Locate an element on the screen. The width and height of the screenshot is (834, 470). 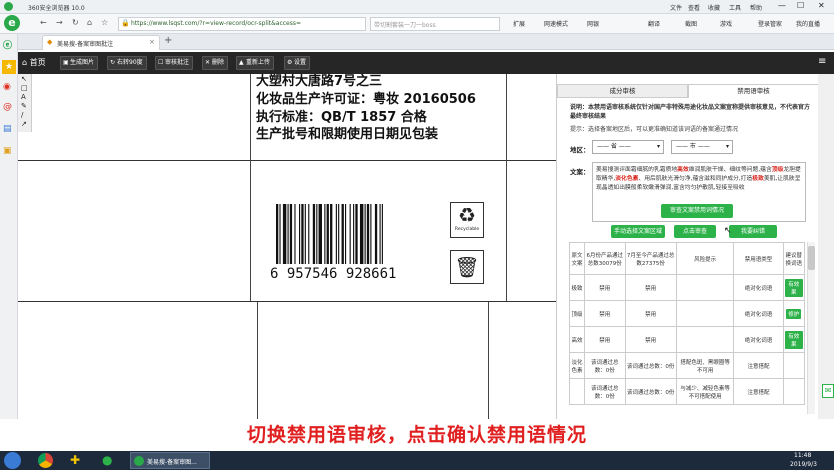
maximize-icon: ☐ is located at coordinates (800, 5).